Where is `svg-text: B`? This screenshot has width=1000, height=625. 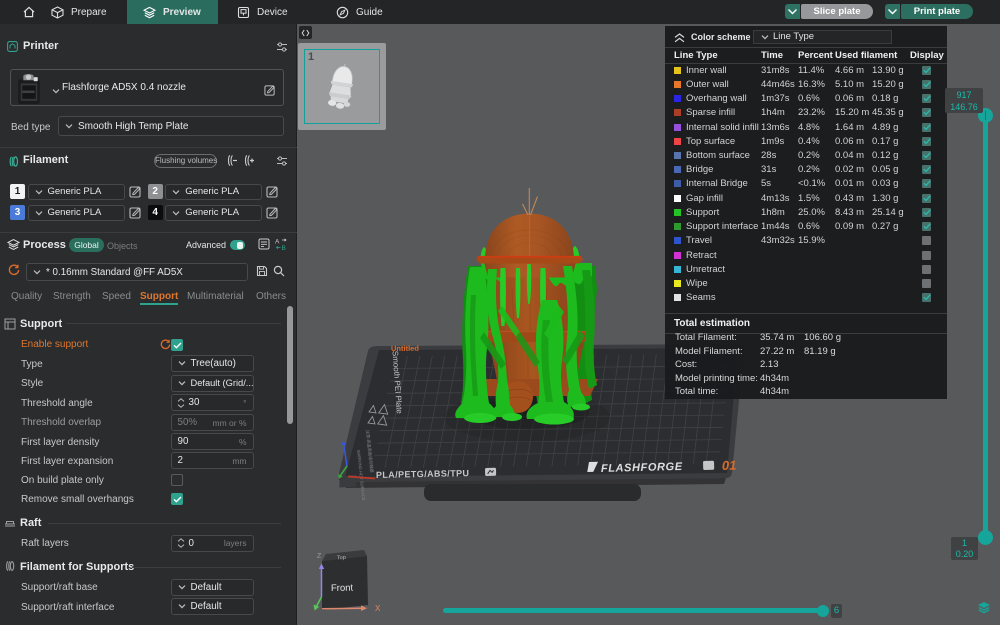 svg-text: B is located at coordinates (284, 248).